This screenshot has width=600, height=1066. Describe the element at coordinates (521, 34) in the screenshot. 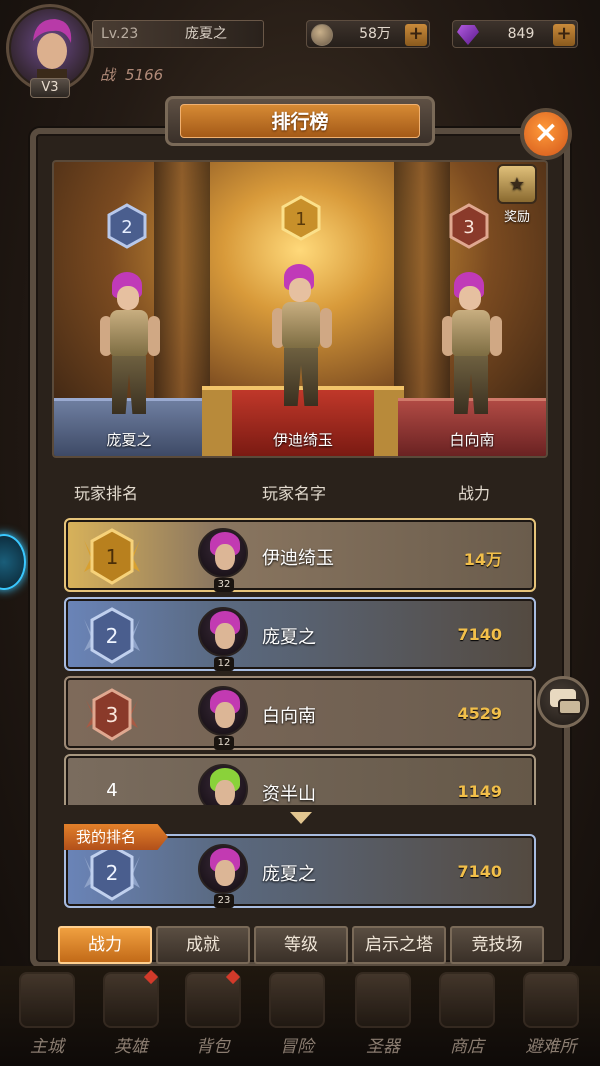

I see `gem-value: 849` at that location.